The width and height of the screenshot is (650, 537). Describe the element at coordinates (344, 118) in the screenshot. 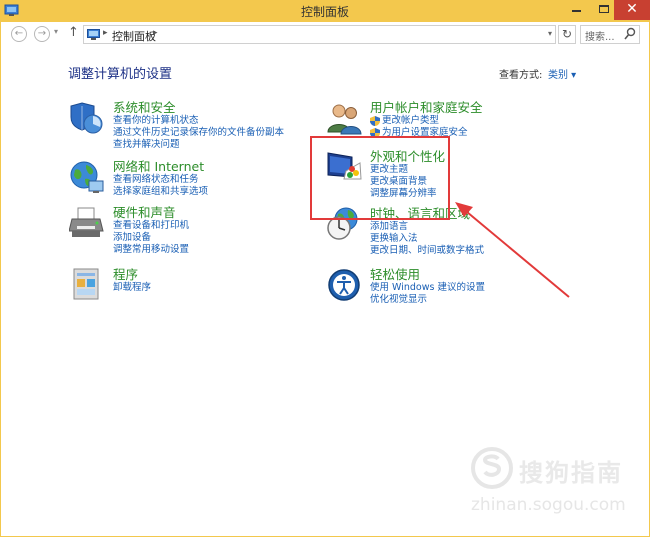

I see `users-icon` at that location.